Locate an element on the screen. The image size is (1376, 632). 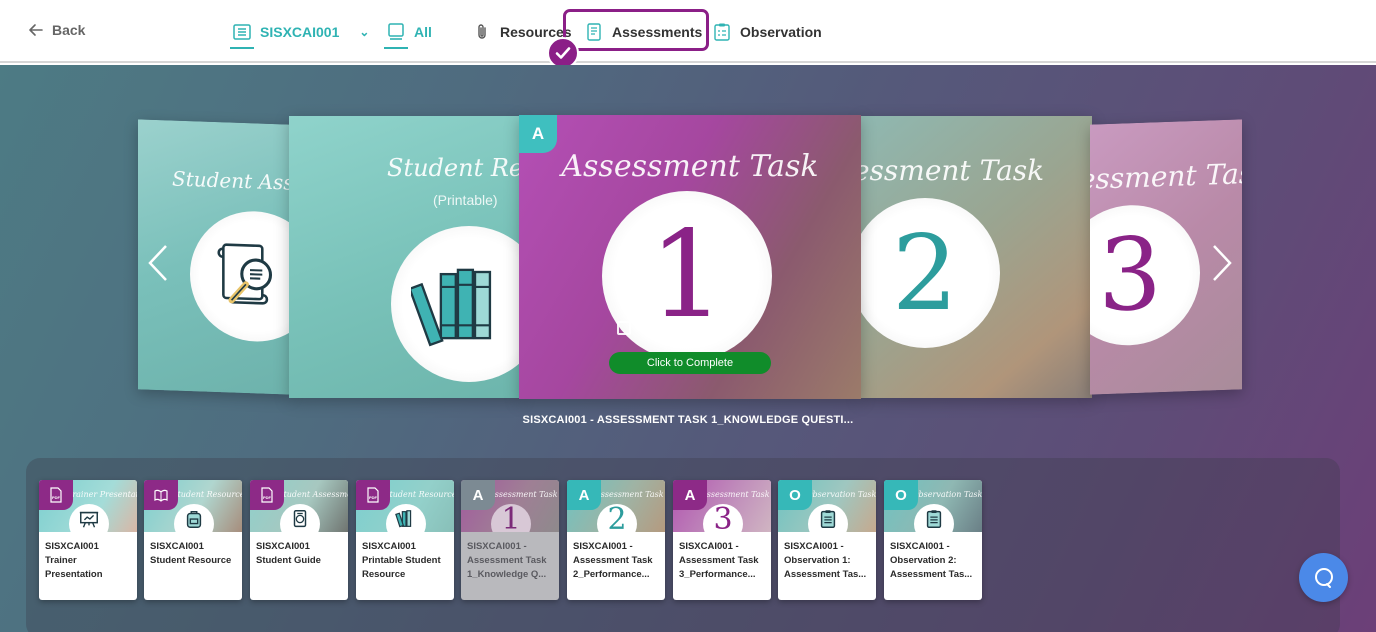
backpack-icon is located at coordinates (194, 519).